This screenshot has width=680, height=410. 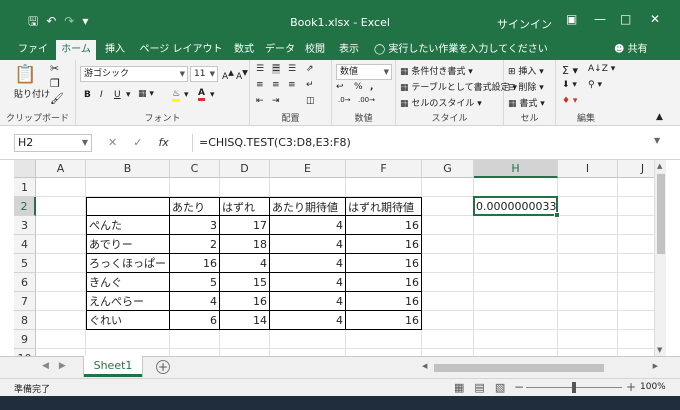 What do you see at coordinates (25, 187) in the screenshot?
I see `row-header: 1` at bounding box center [25, 187].